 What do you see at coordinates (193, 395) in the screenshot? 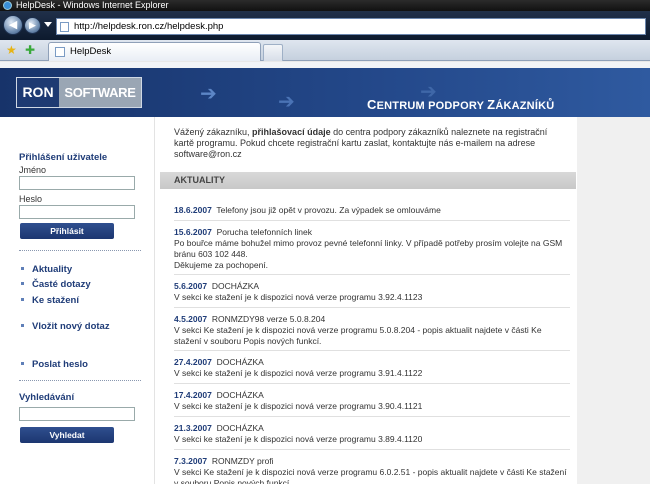
I see `news-date: 17.4.2007` at bounding box center [193, 395].